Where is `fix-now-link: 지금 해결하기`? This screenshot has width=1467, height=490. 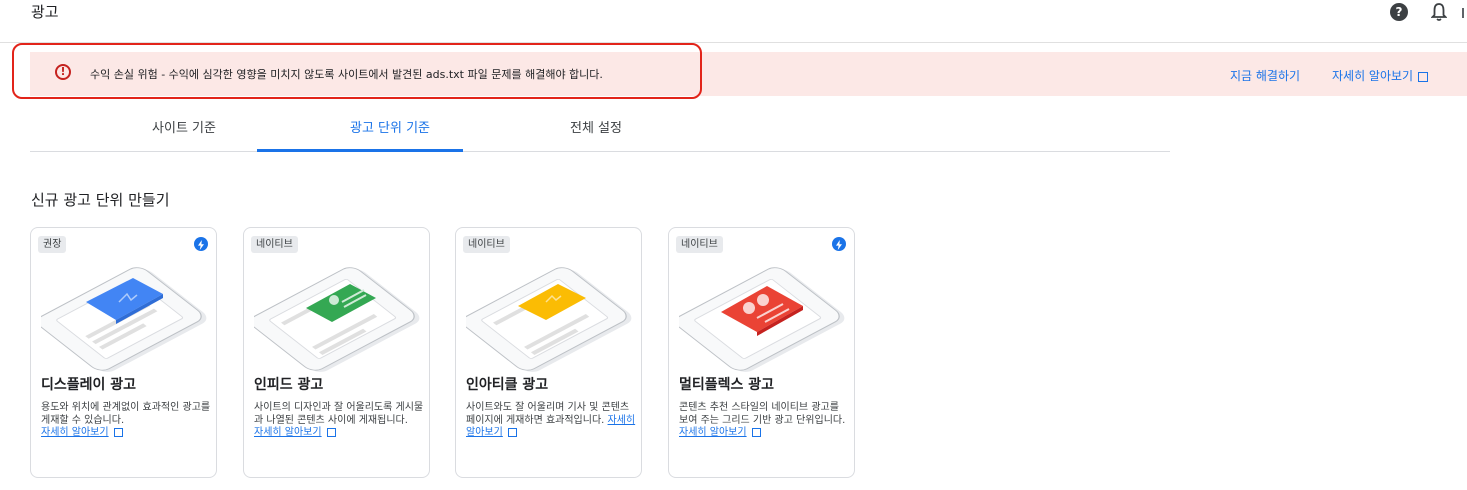
fix-now-link: 지금 해결하기 is located at coordinates (1265, 75).